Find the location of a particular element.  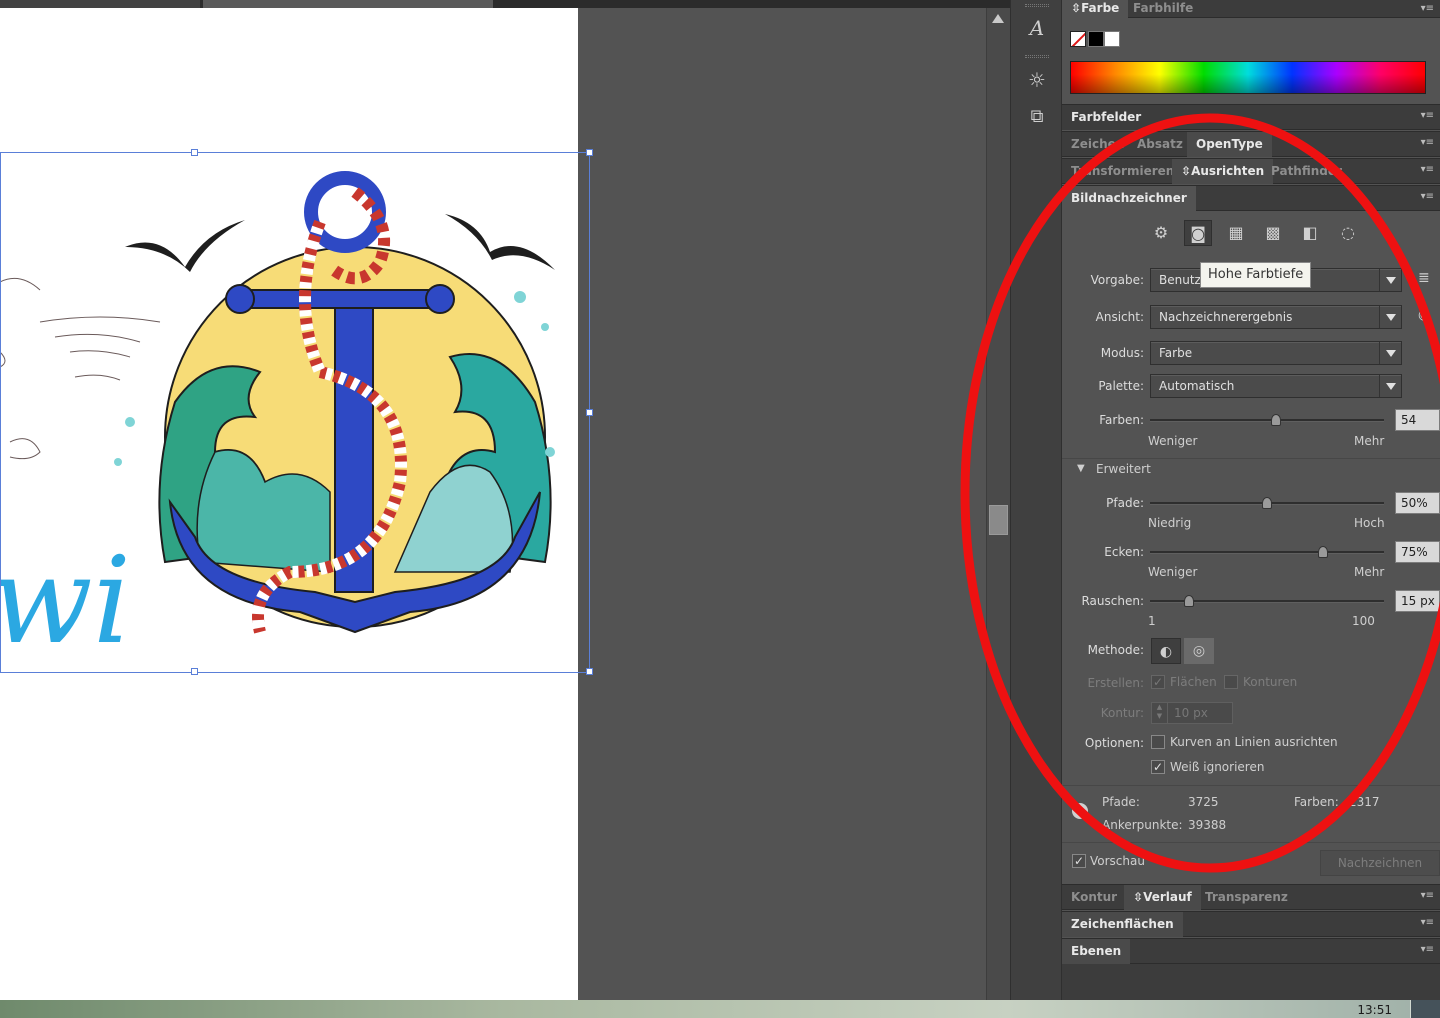

vorgabe-label: Vorgabe: is located at coordinates (1117, 280).